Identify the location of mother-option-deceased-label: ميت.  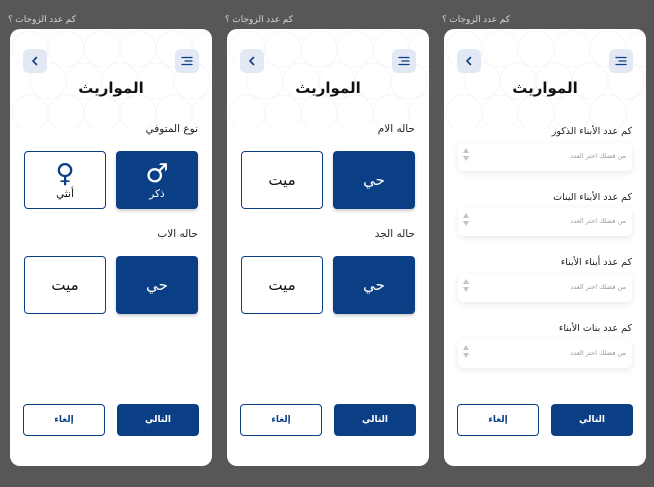
(282, 180).